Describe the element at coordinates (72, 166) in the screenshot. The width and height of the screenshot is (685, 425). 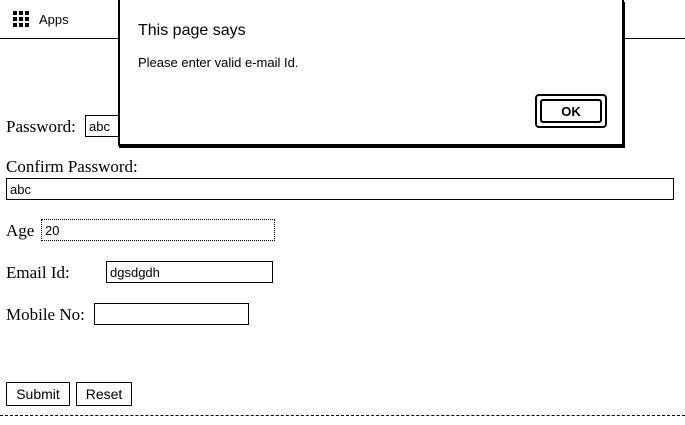
I see `confirm-password-label: Confirm Password:` at that location.